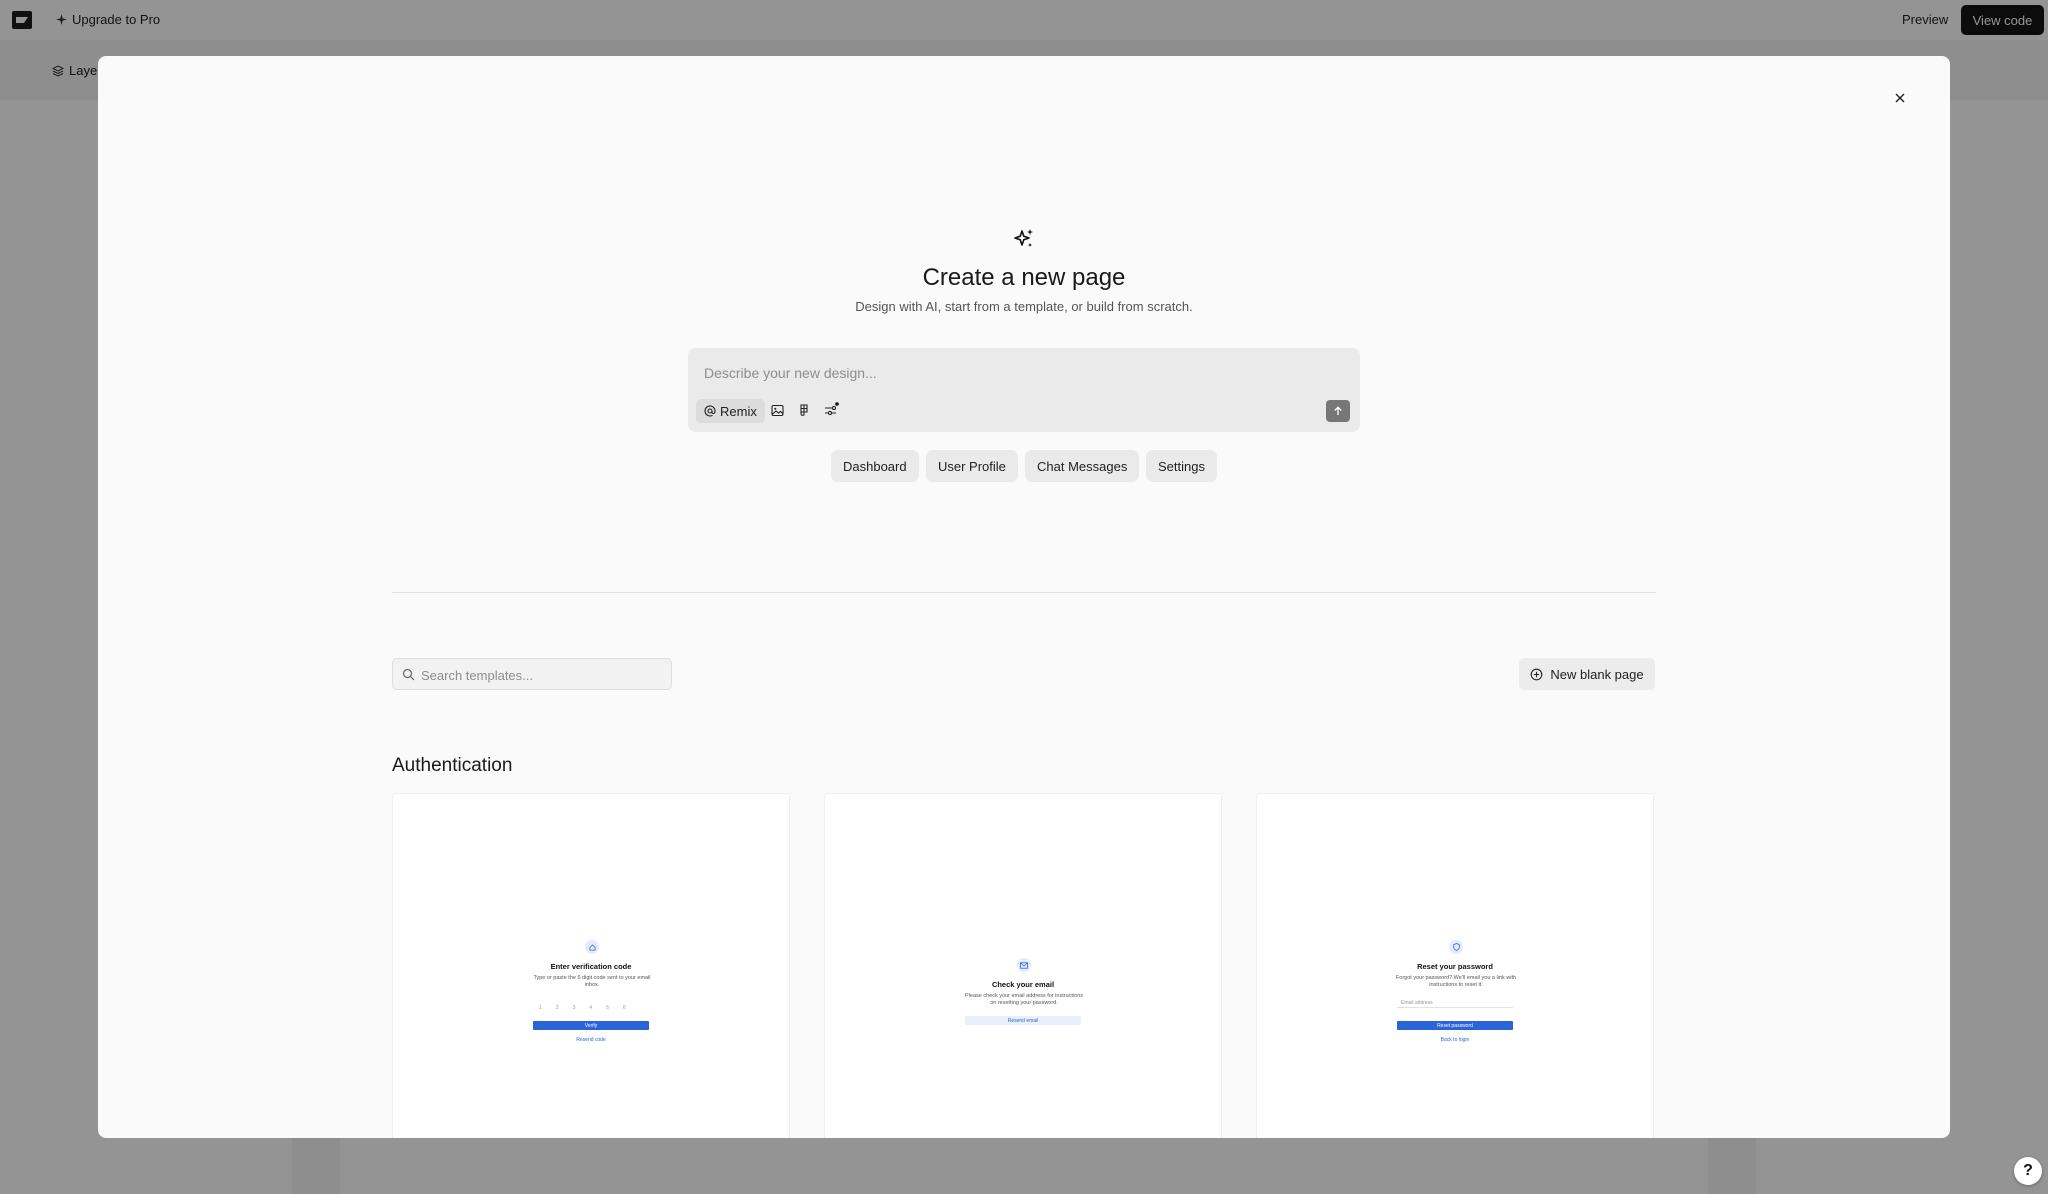 The height and width of the screenshot is (1194, 2048). What do you see at coordinates (624, 1008) in the screenshot?
I see `mini-digit: 6` at bounding box center [624, 1008].